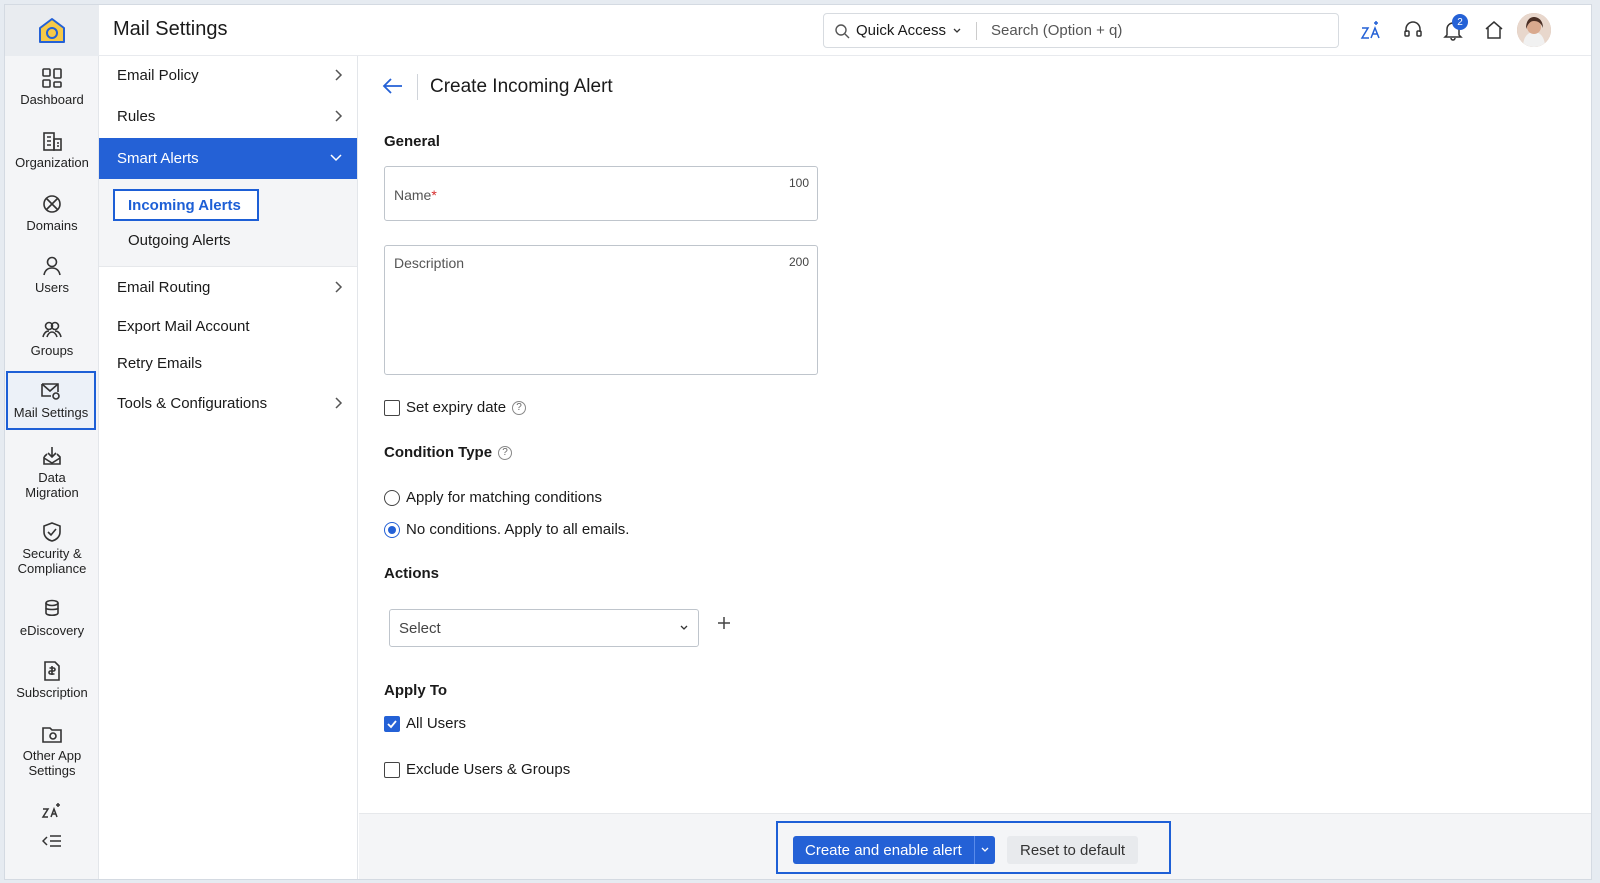 This screenshot has height=883, width=1600. What do you see at coordinates (52, 532) in the screenshot?
I see `shield-icon` at bounding box center [52, 532].